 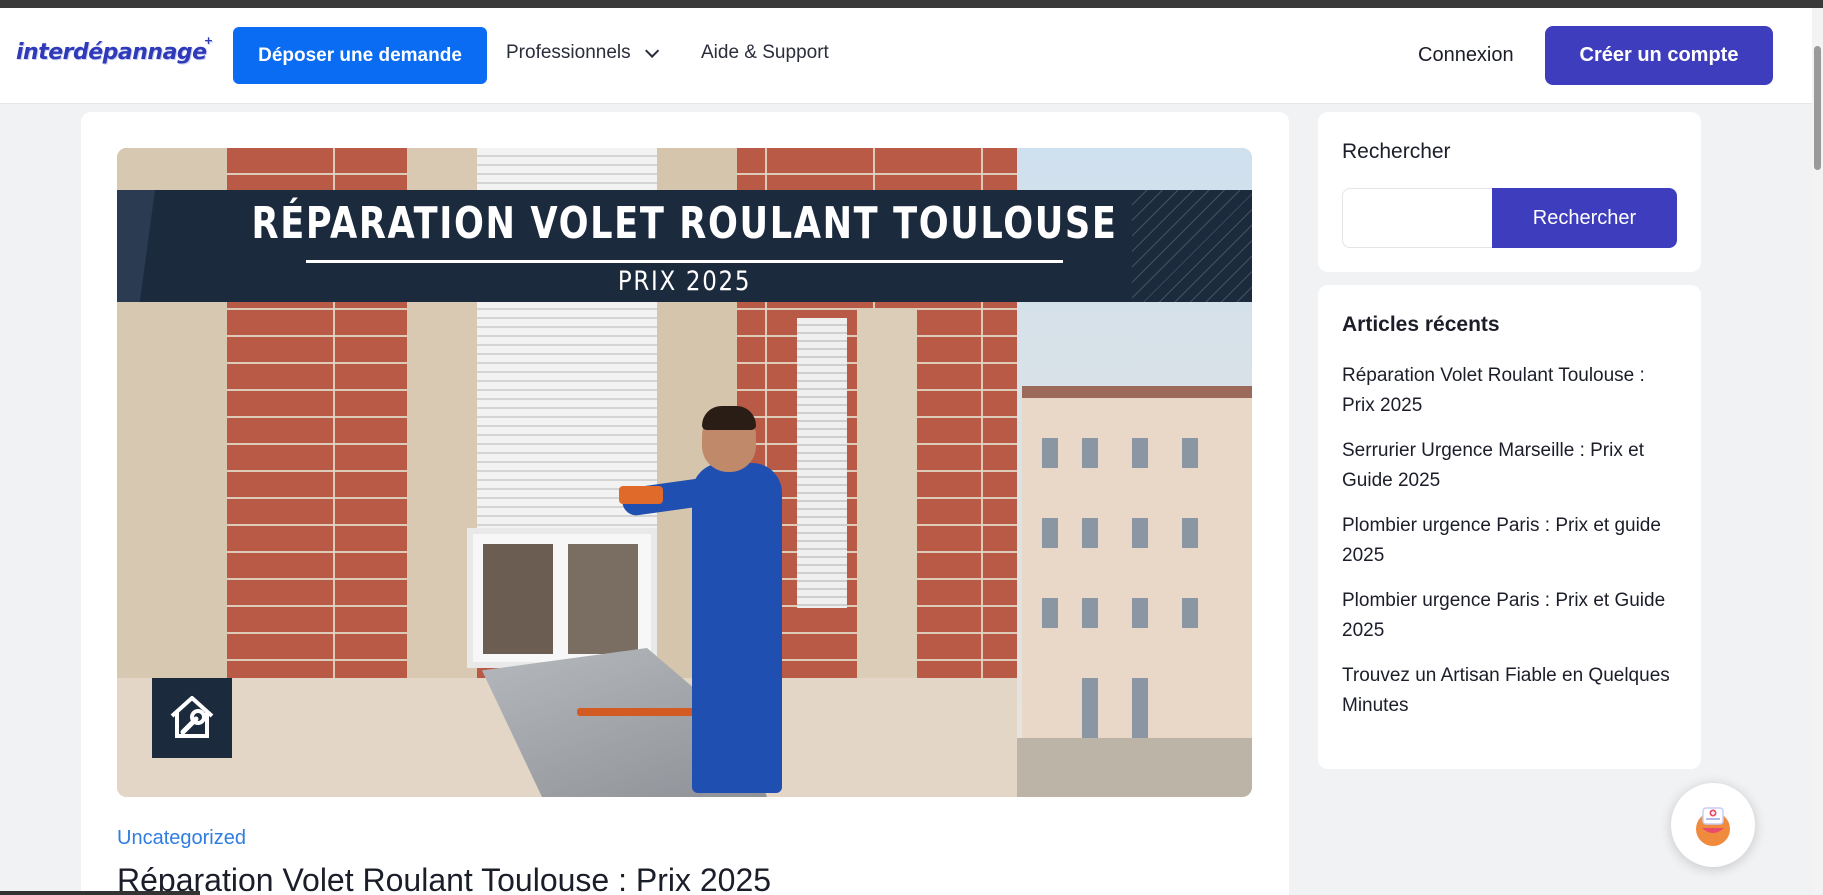 What do you see at coordinates (1817, 451) in the screenshot?
I see `page-scrollbar` at bounding box center [1817, 451].